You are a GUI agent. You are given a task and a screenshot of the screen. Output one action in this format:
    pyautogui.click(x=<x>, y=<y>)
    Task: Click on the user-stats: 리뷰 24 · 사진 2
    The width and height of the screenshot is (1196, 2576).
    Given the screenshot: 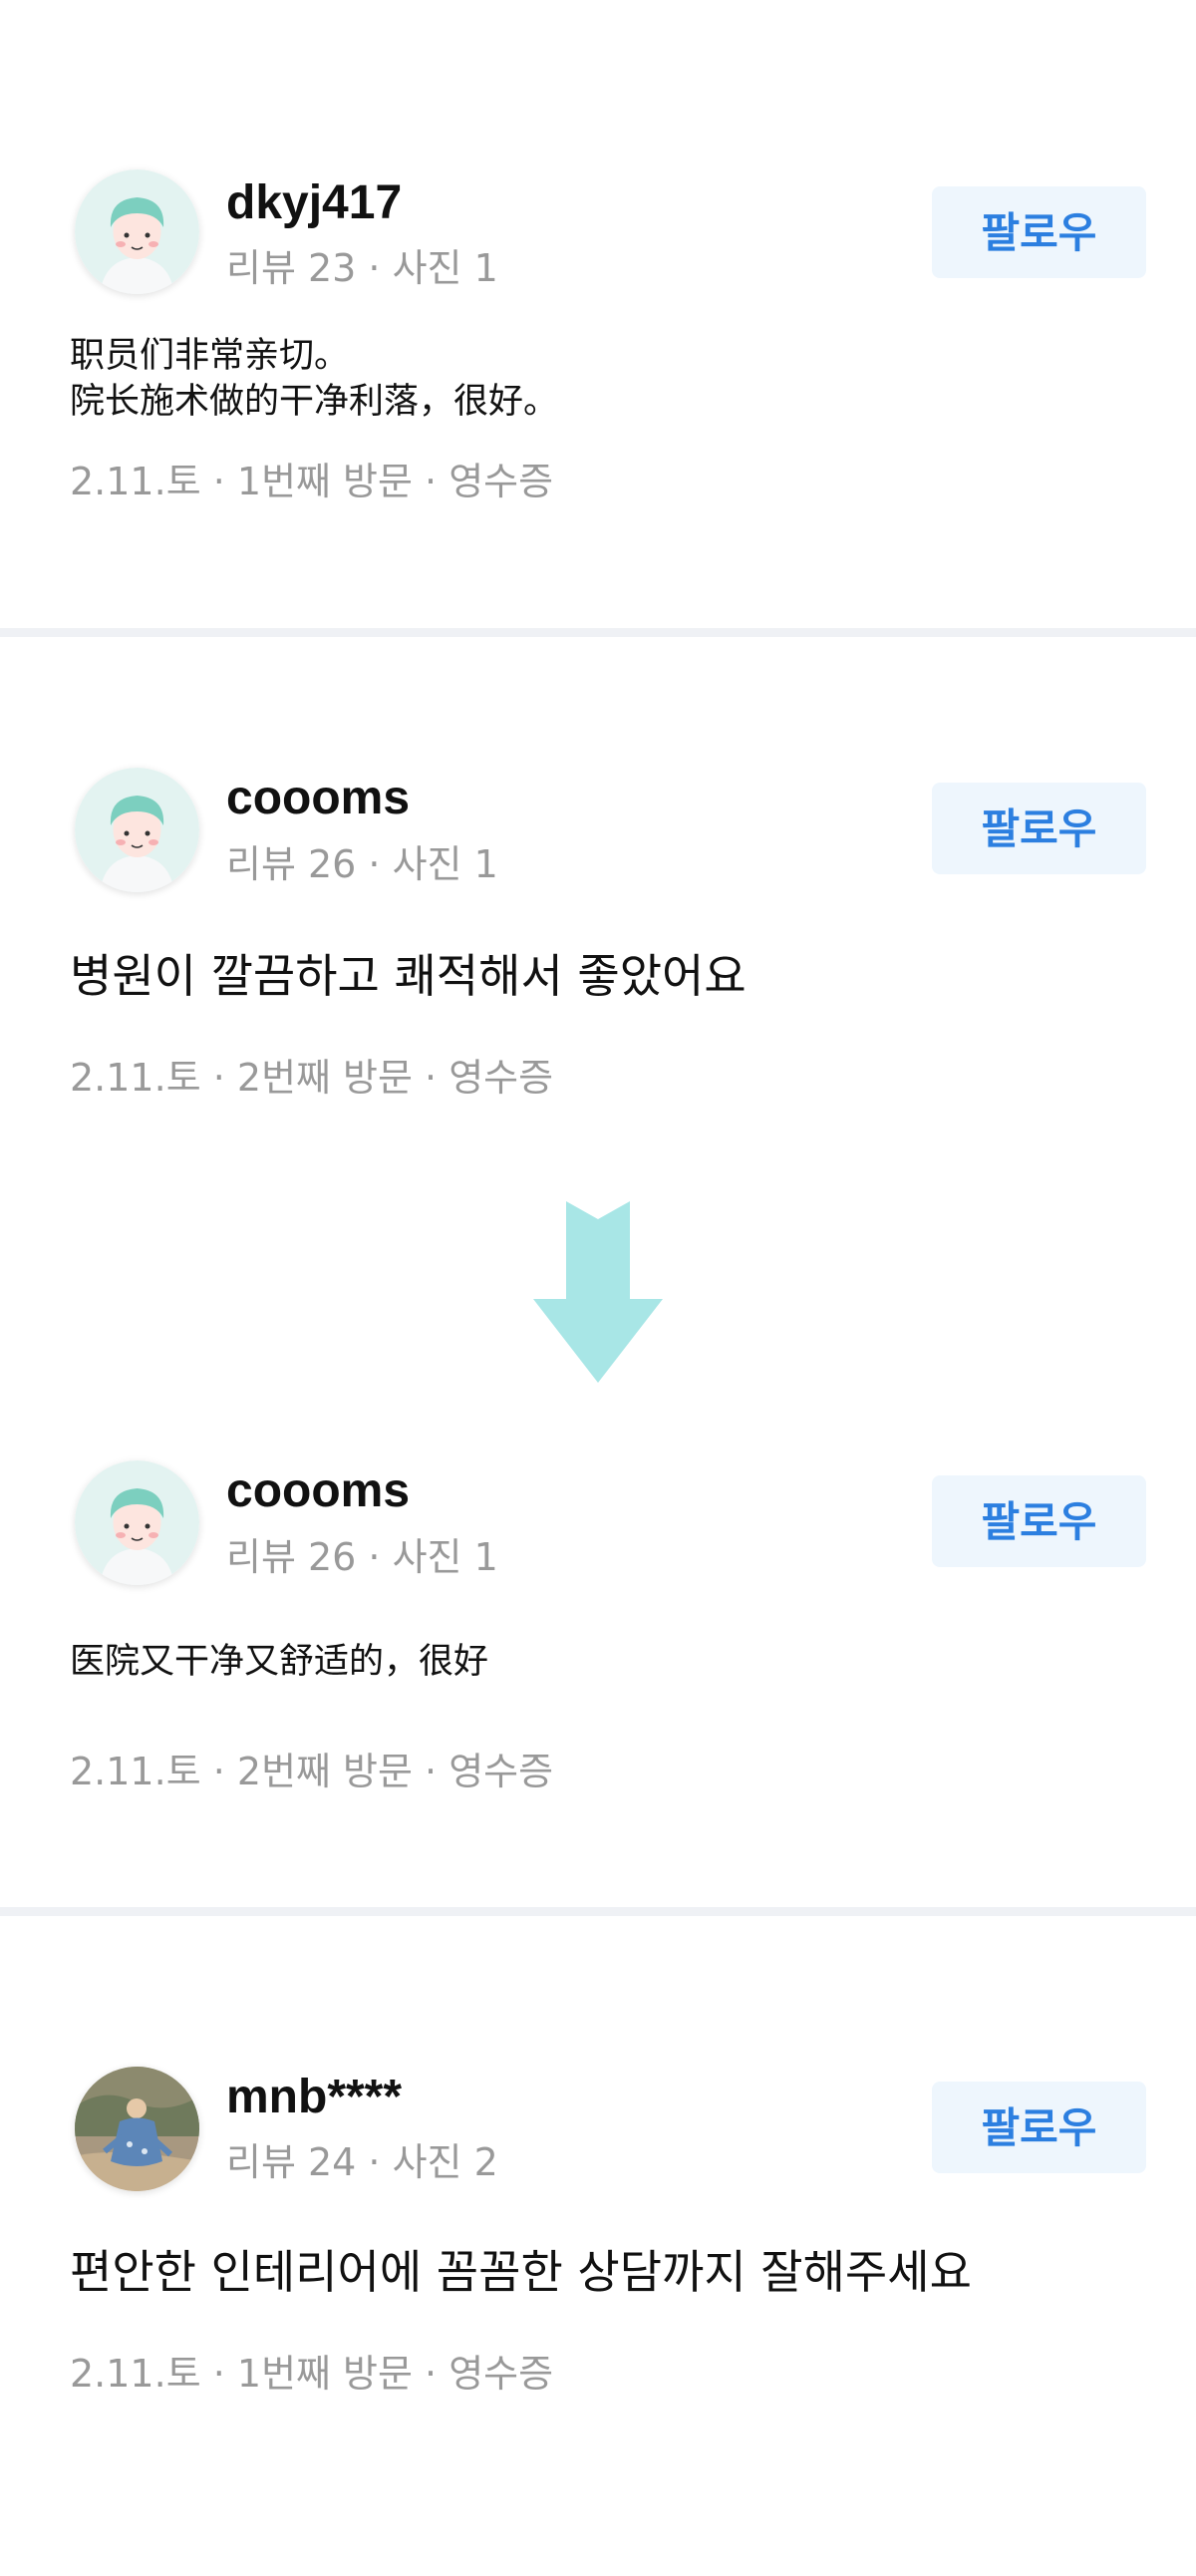 What is the action you would take?
    pyautogui.click(x=362, y=2162)
    